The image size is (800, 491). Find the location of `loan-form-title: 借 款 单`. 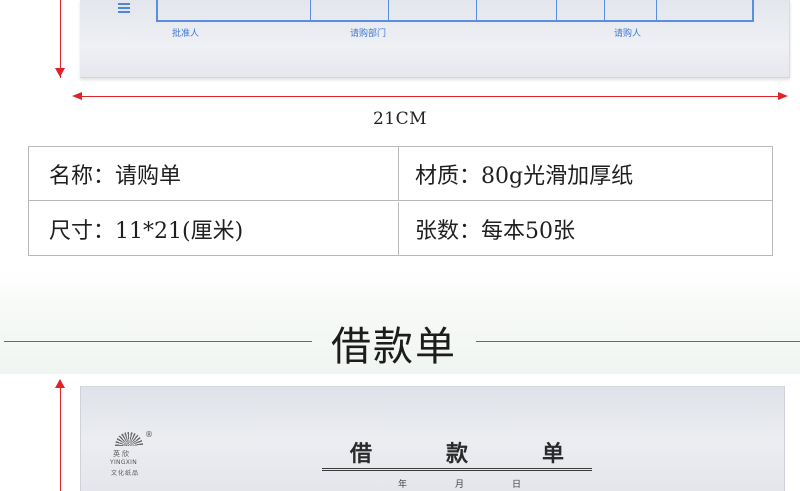

loan-form-title: 借 款 单 is located at coordinates (457, 453).